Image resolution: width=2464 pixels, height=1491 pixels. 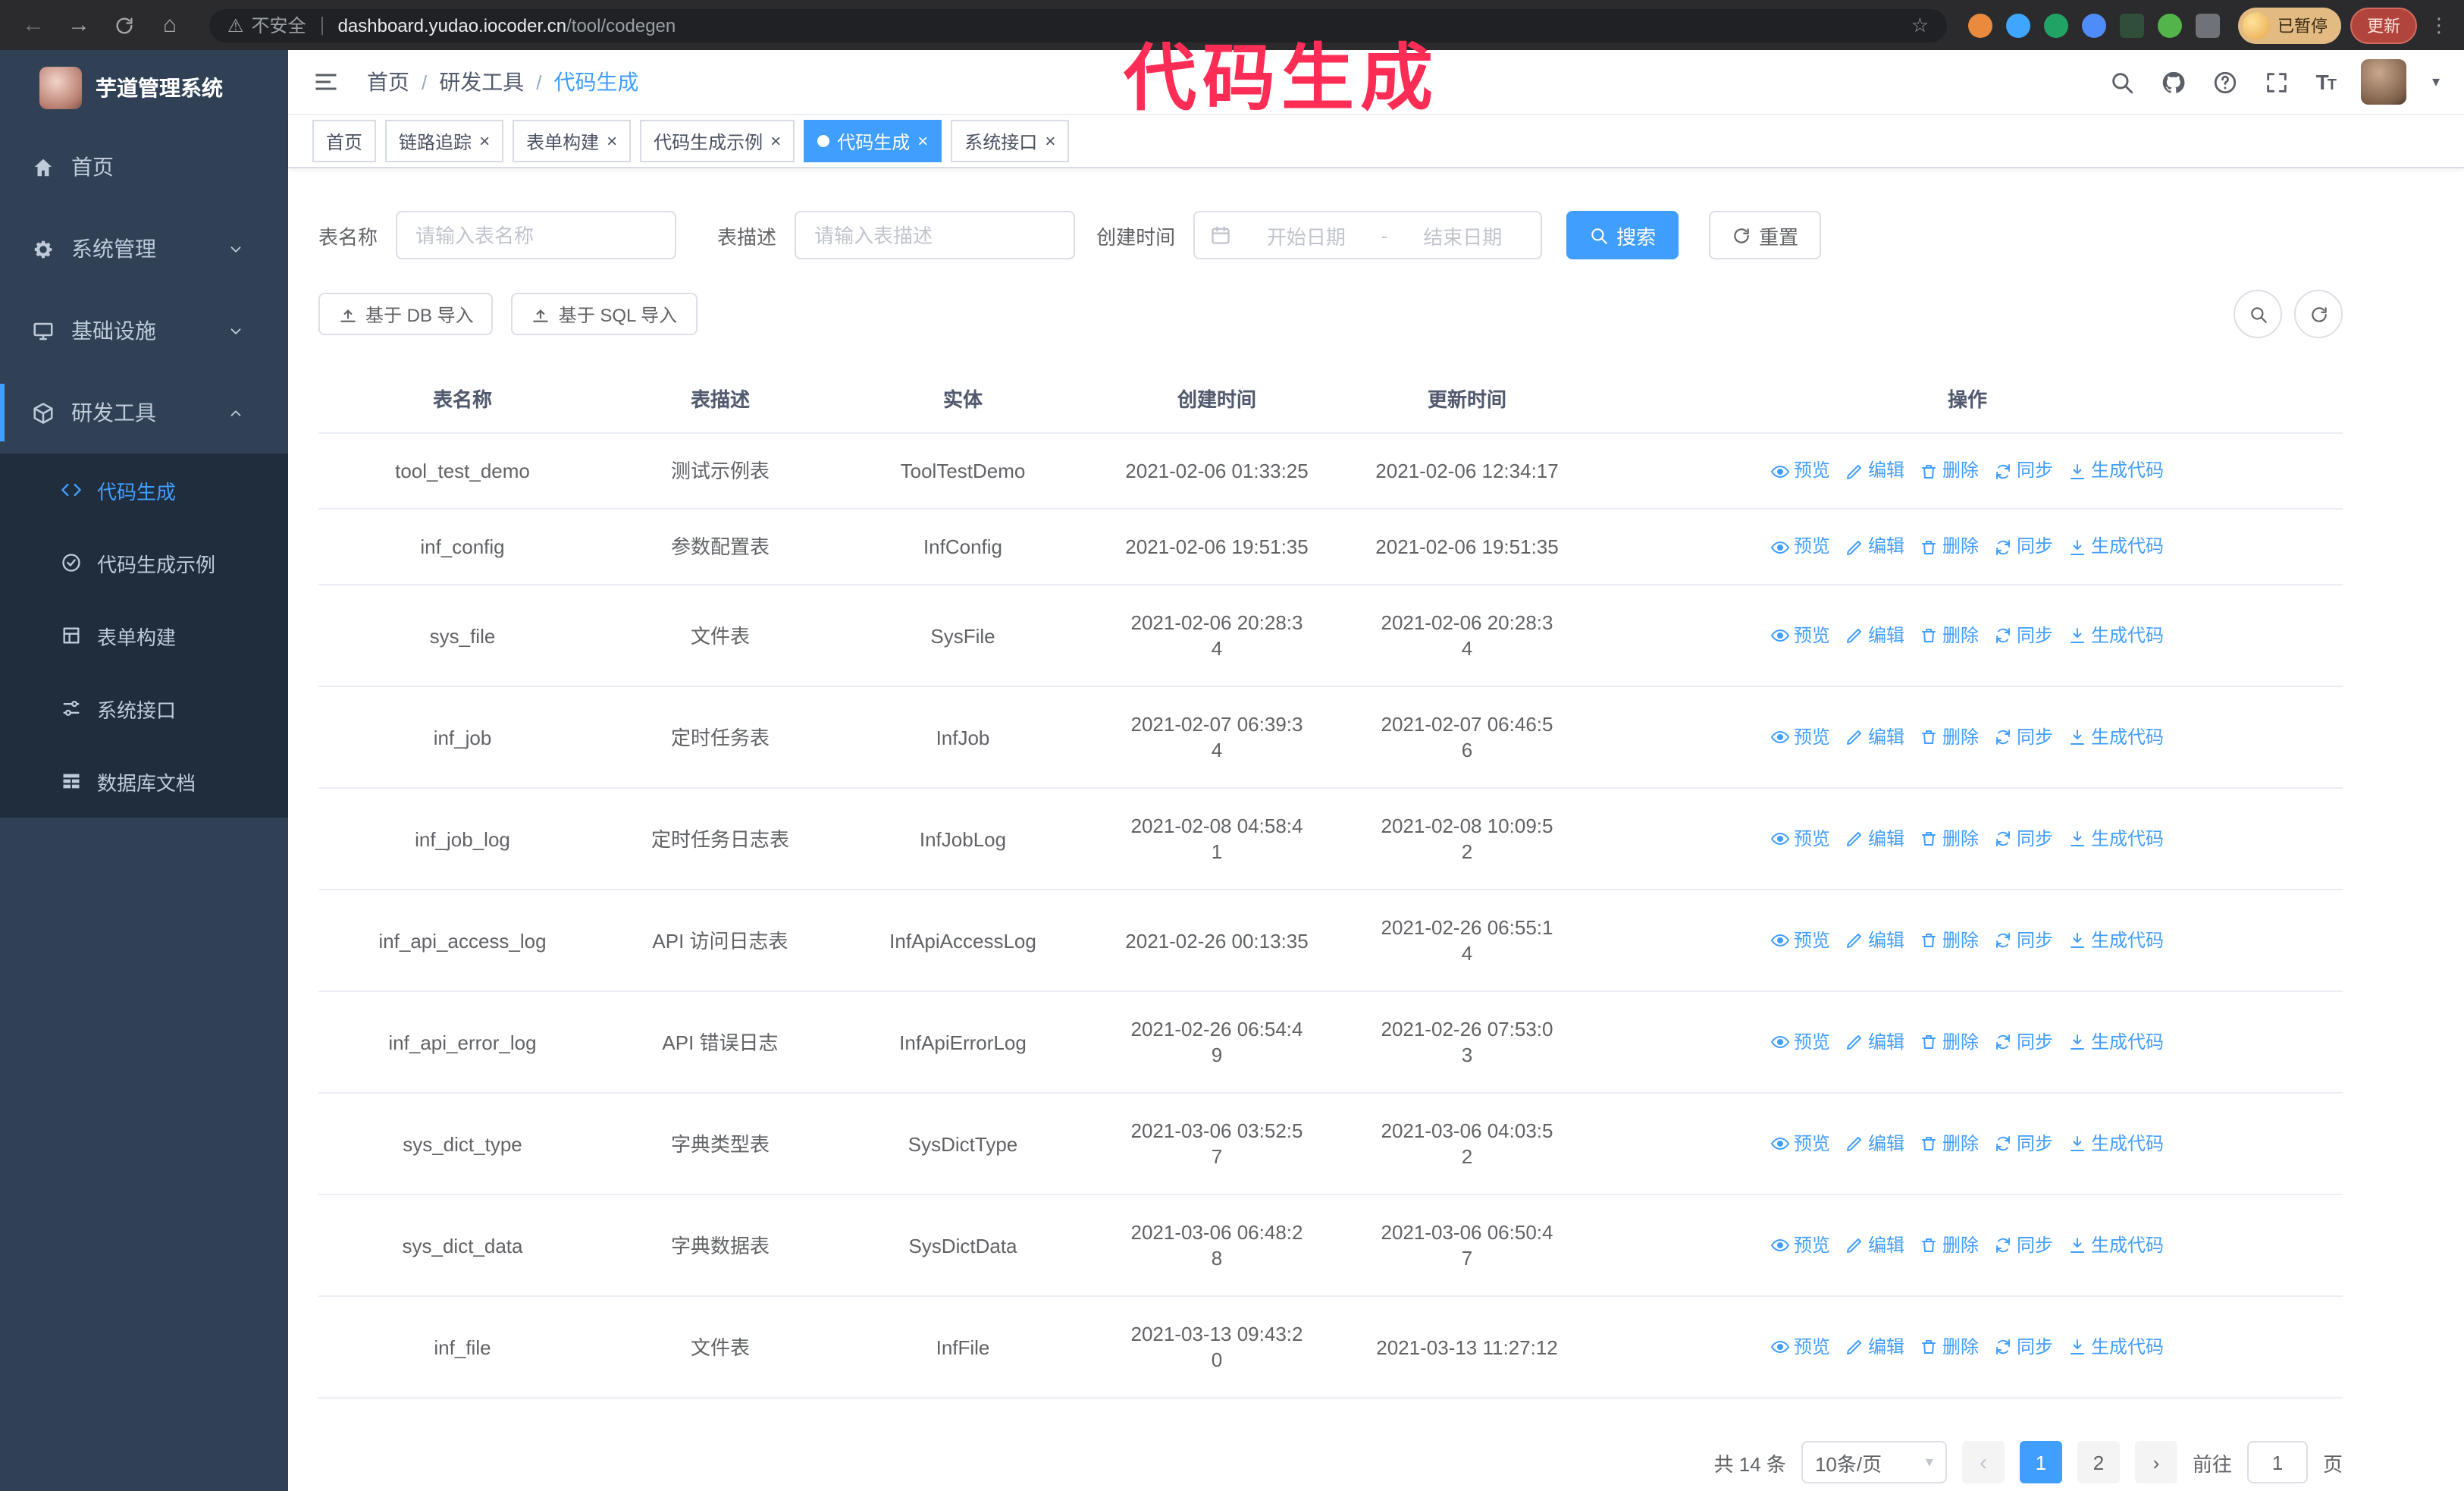 I want to click on help-icon, so click(x=2226, y=82).